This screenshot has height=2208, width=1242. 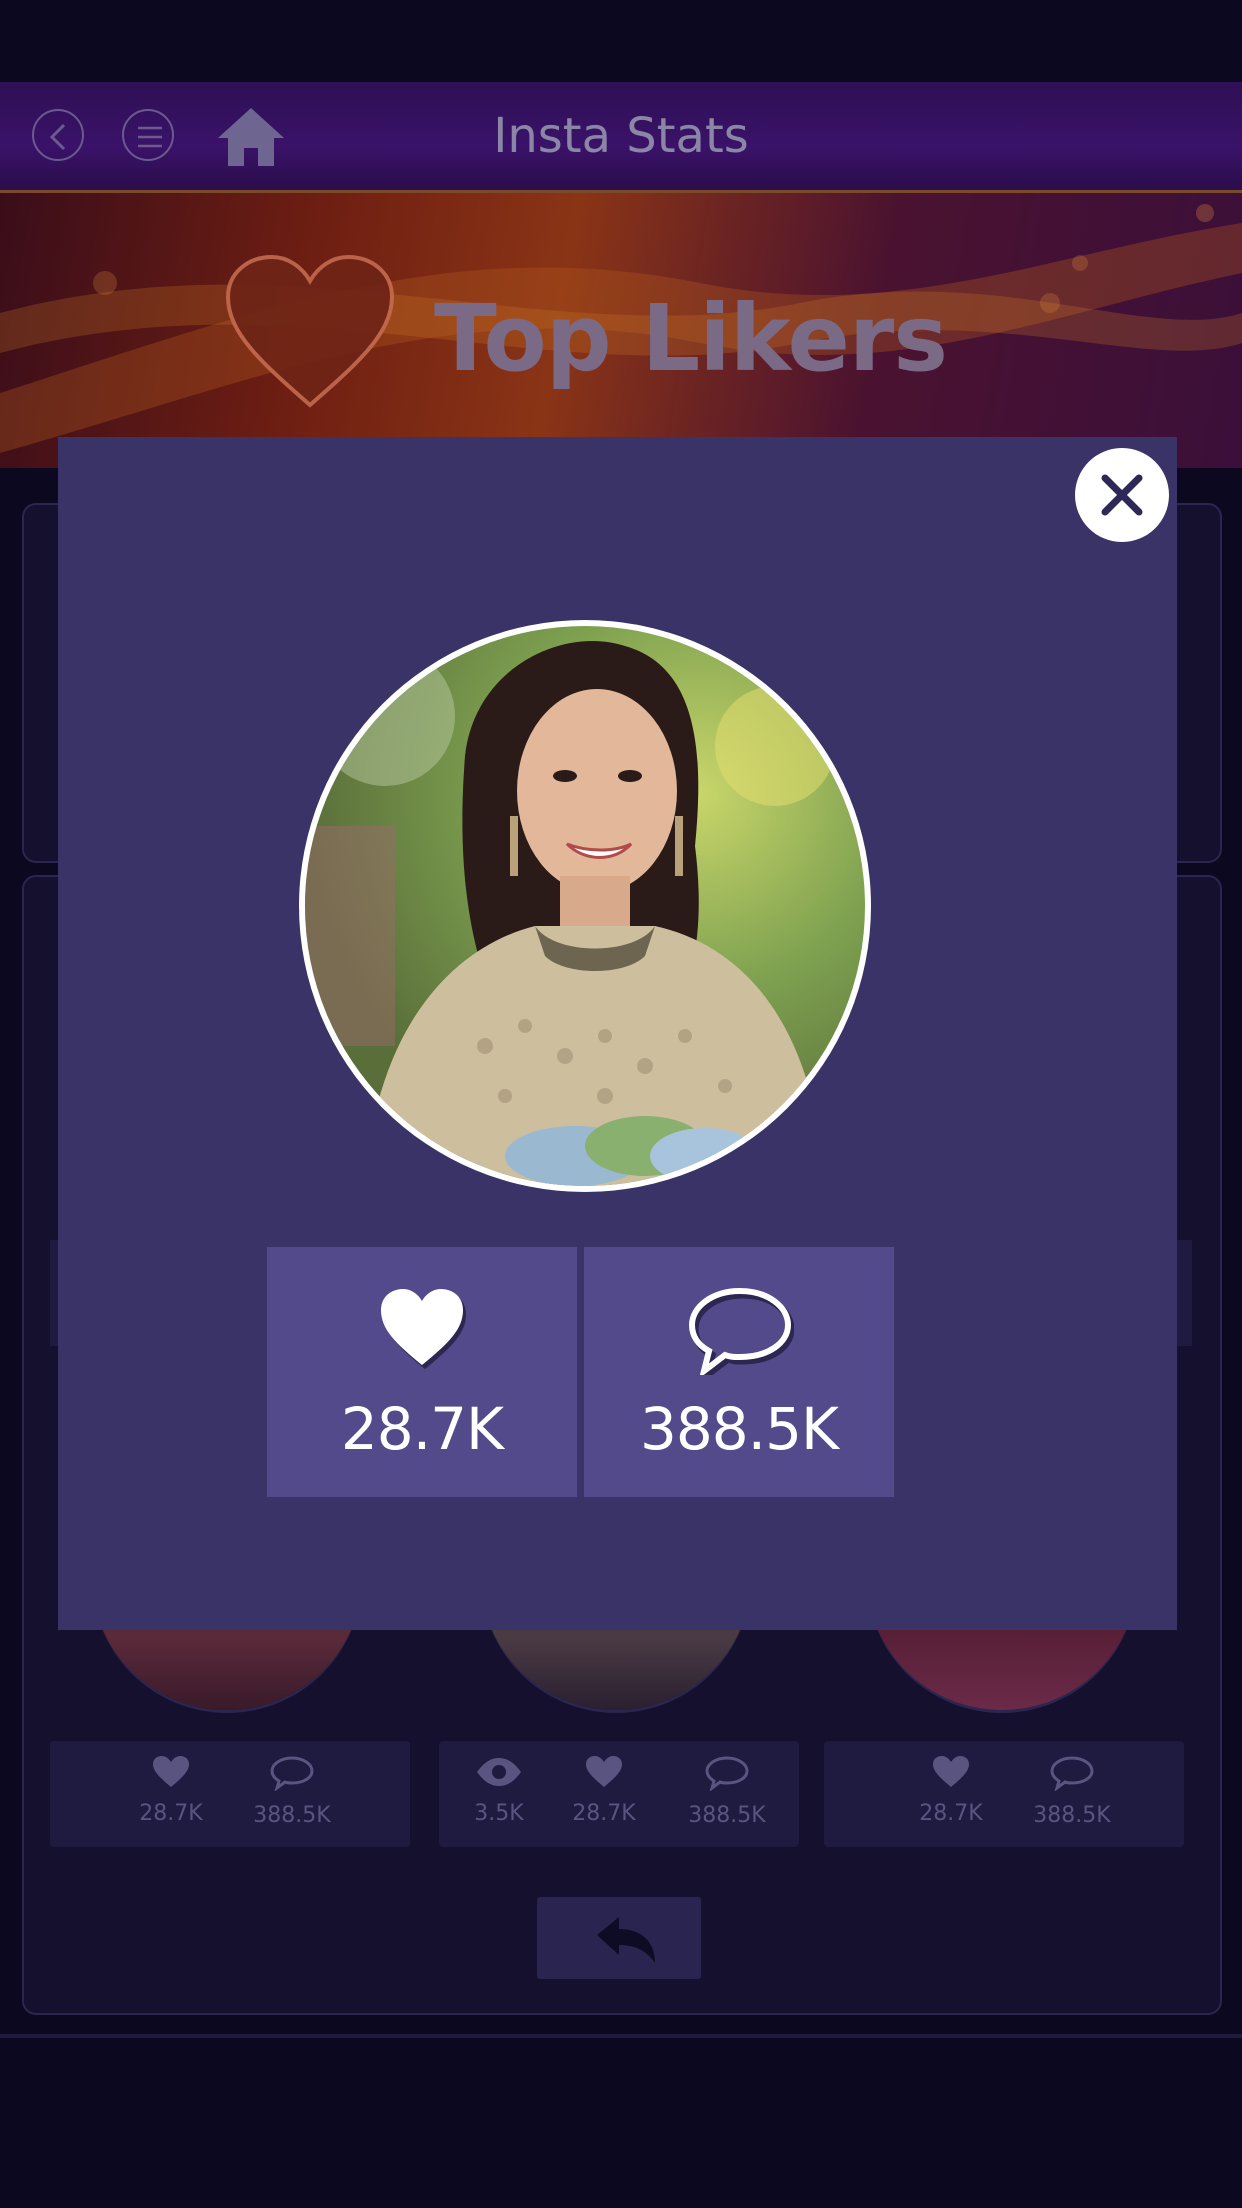 I want to click on app-title: Insta Stats, so click(x=621, y=136).